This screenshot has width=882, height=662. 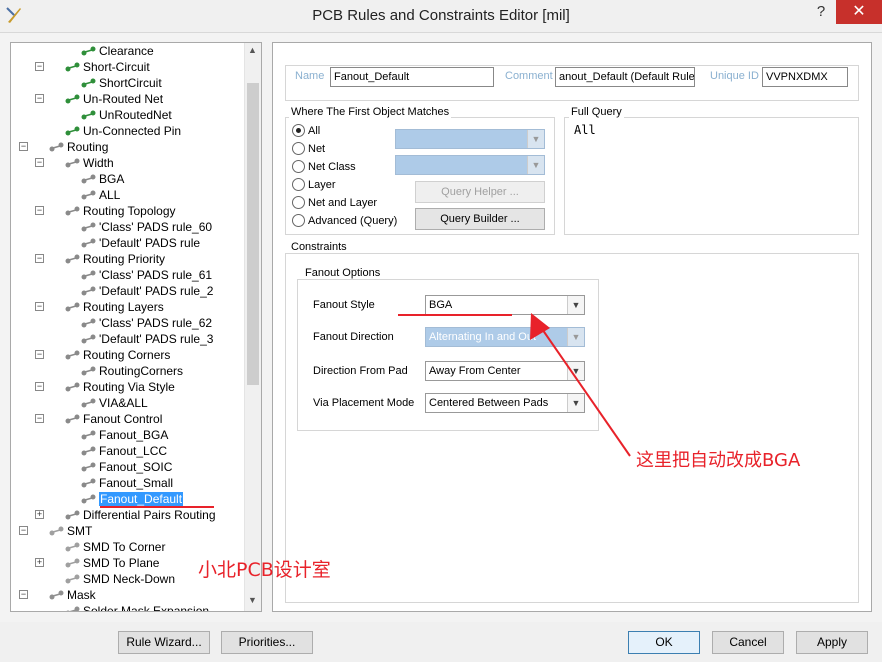 What do you see at coordinates (99, 99) in the screenshot?
I see `tree-item: − Un-Routed Net` at bounding box center [99, 99].